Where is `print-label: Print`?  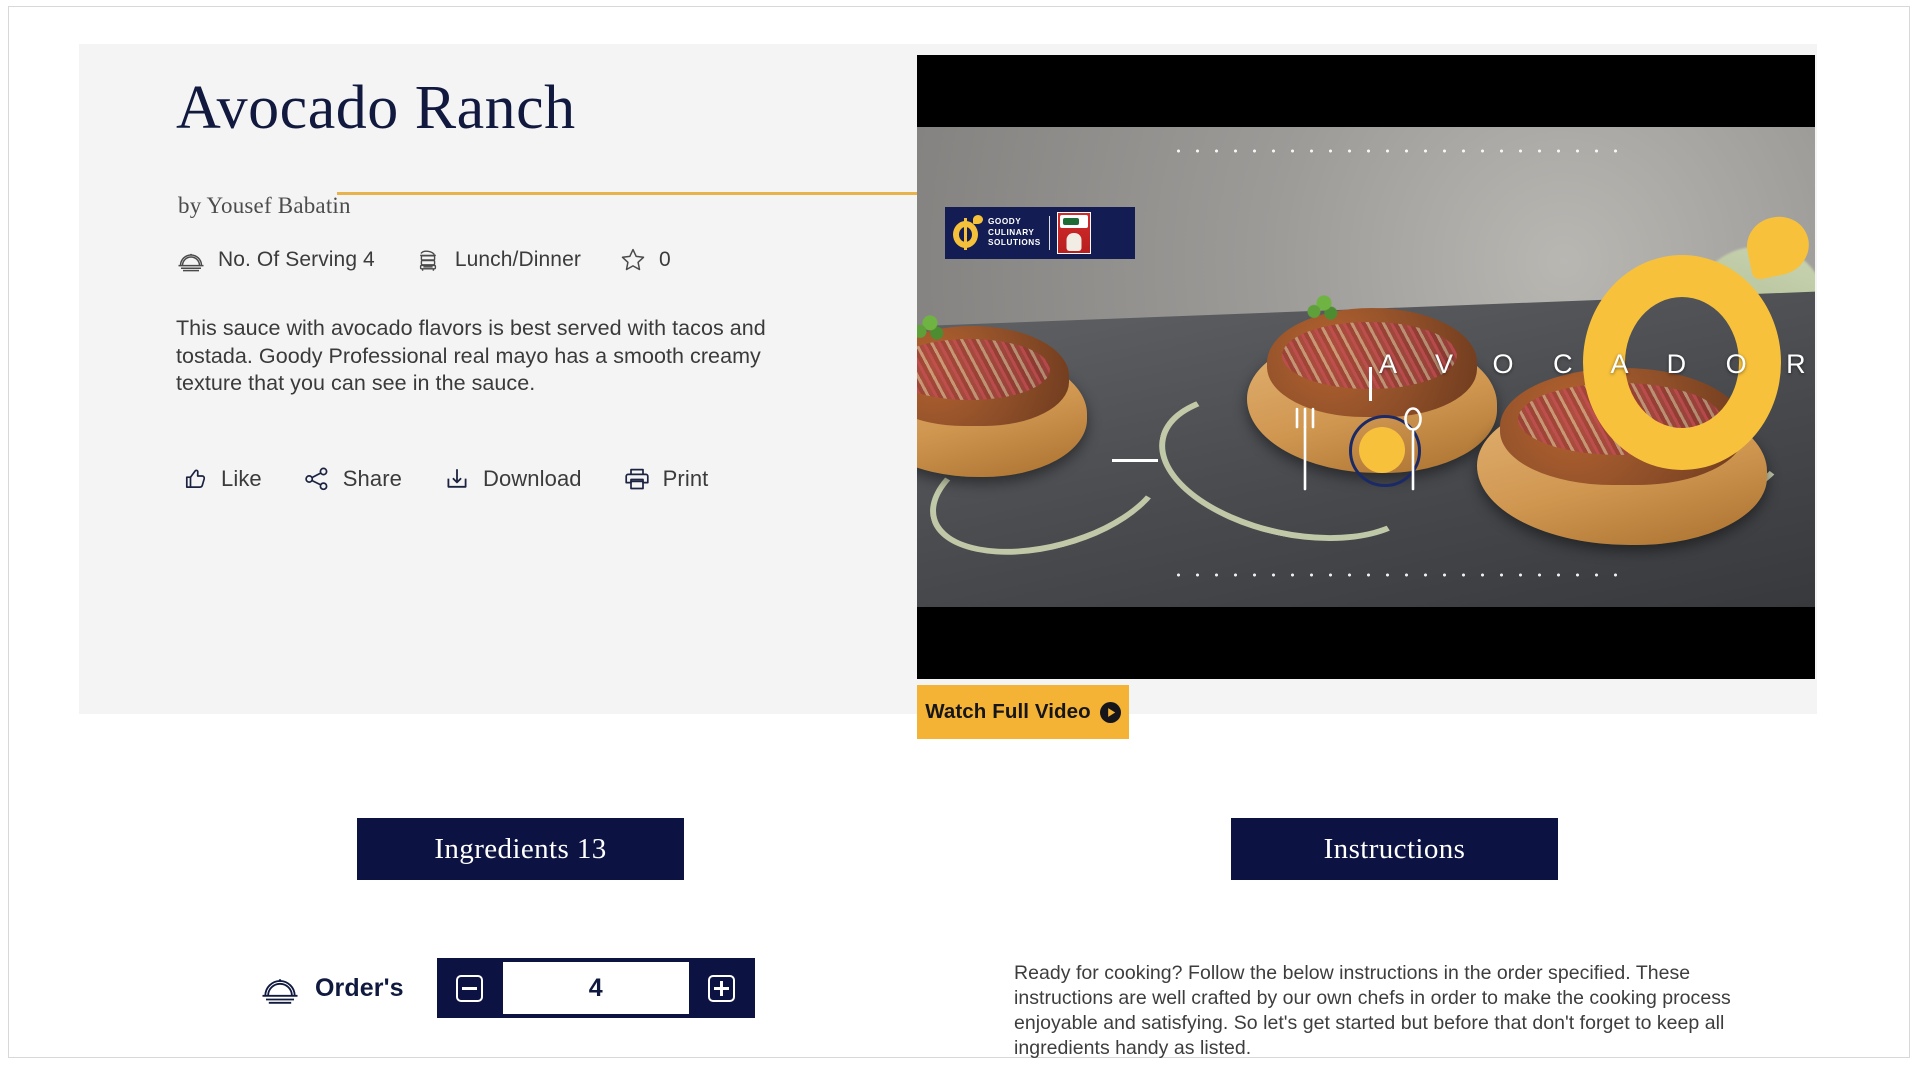
print-label: Print is located at coordinates (685, 478).